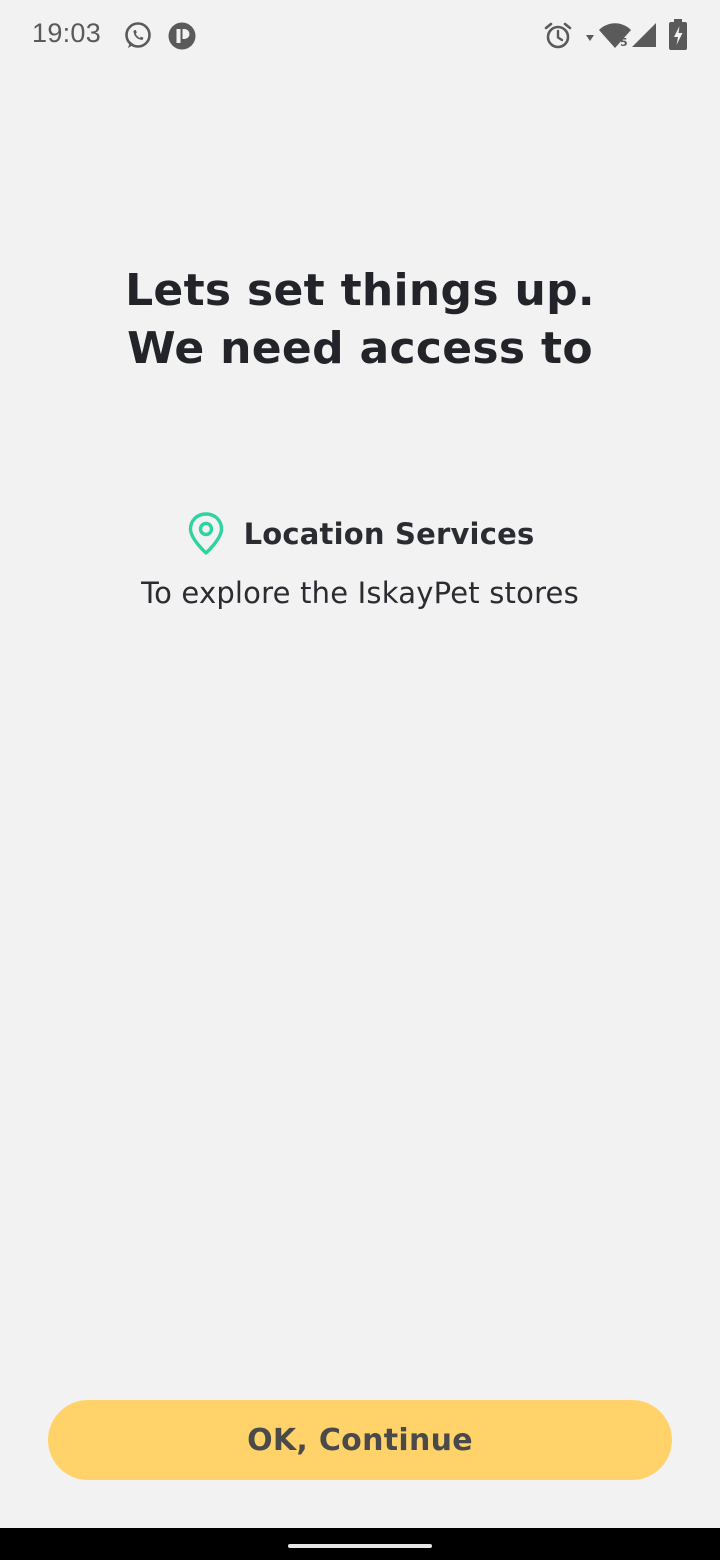 This screenshot has height=1560, width=720. What do you see at coordinates (558, 35) in the screenshot?
I see `alarm-icon` at bounding box center [558, 35].